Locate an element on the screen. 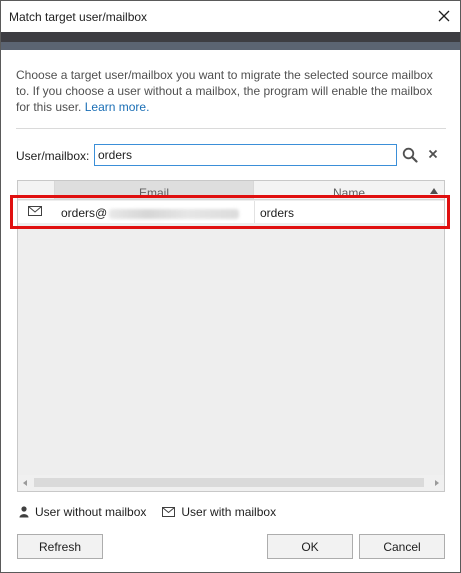 Image resolution: width=461 pixels, height=573 pixels. search-button is located at coordinates (410, 155).